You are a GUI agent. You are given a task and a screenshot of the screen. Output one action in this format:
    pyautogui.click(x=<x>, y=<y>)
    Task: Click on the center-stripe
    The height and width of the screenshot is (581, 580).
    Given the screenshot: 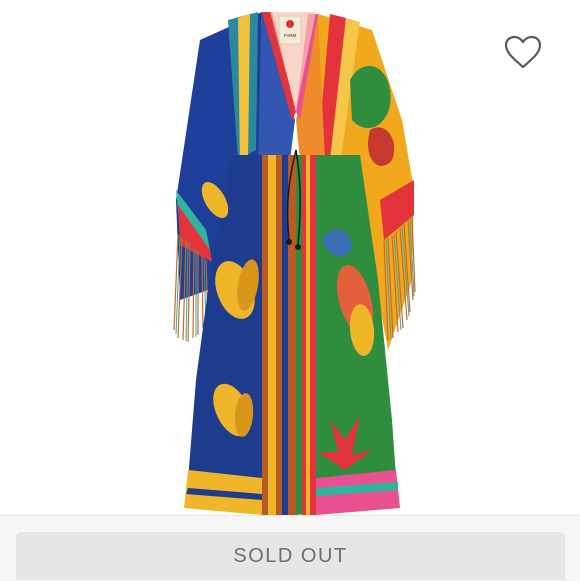 What is the action you would take?
    pyautogui.click(x=279, y=335)
    